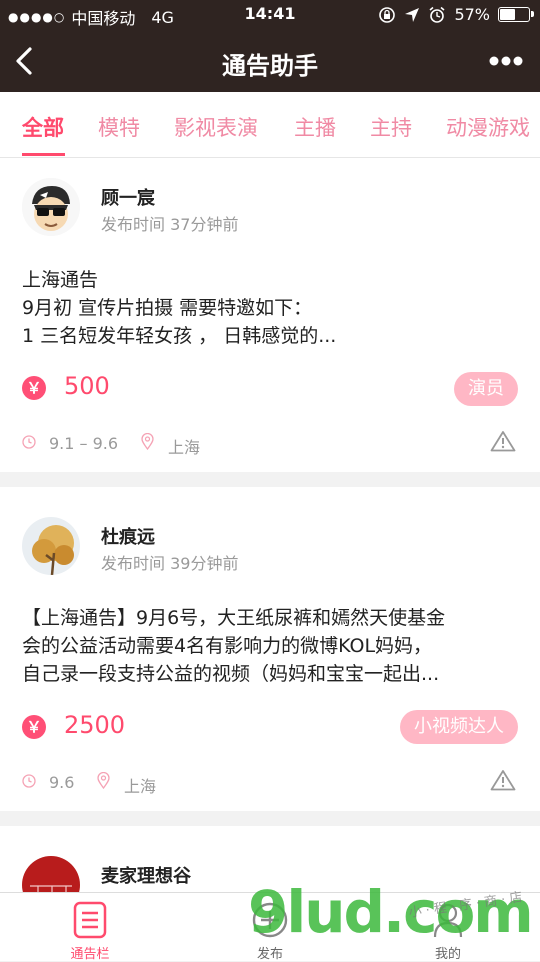  Describe the element at coordinates (119, 127) in the screenshot. I see `tab-model: 模特` at that location.